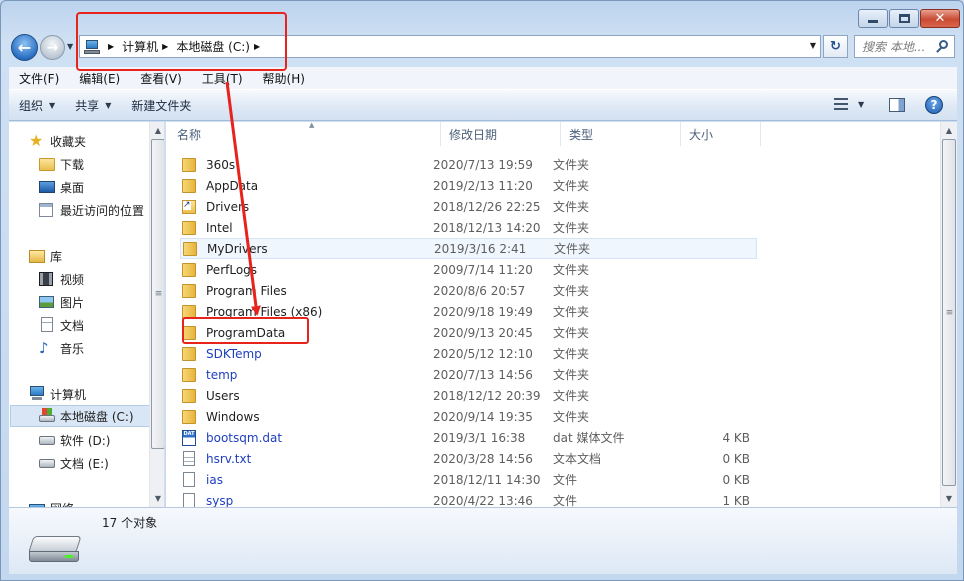  What do you see at coordinates (51, 502) in the screenshot?
I see `sidebar-item-network: 网络` at bounding box center [51, 502].